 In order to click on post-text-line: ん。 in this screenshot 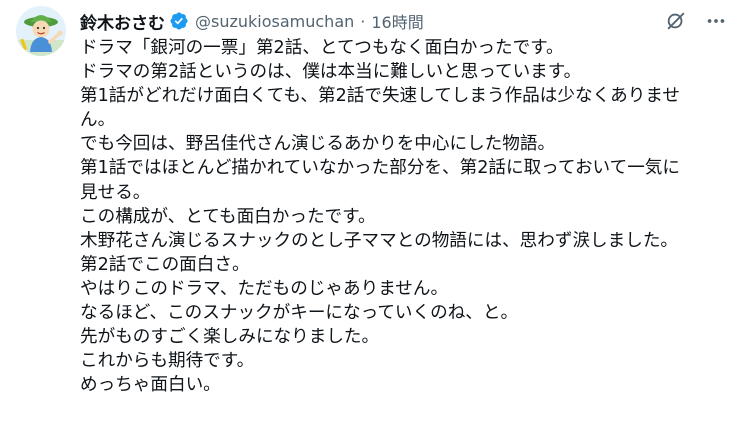, I will do `click(98, 120)`.